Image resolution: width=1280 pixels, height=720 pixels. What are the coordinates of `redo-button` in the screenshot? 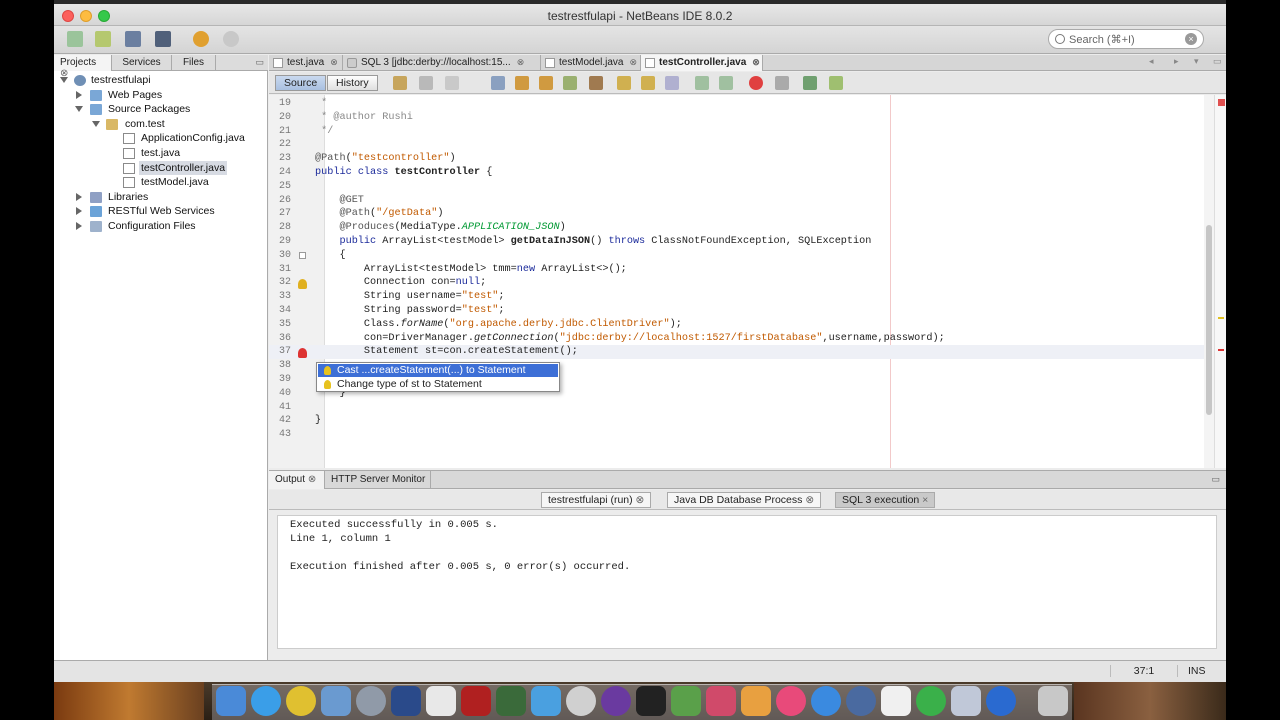 It's located at (231, 39).